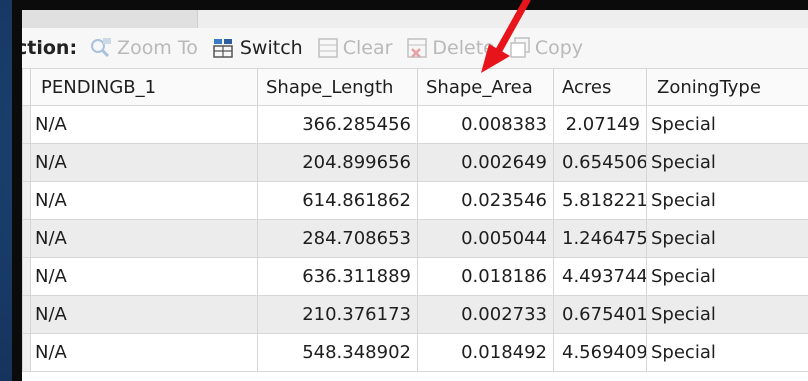 This screenshot has height=381, width=808. Describe the element at coordinates (337, 314) in the screenshot. I see `cell-shape-length: 210.376173` at that location.